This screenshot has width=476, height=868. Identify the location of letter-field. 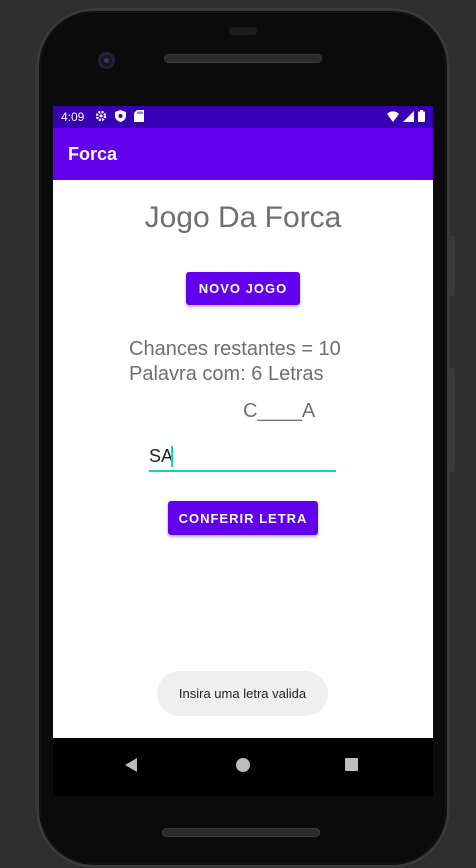
(242, 457).